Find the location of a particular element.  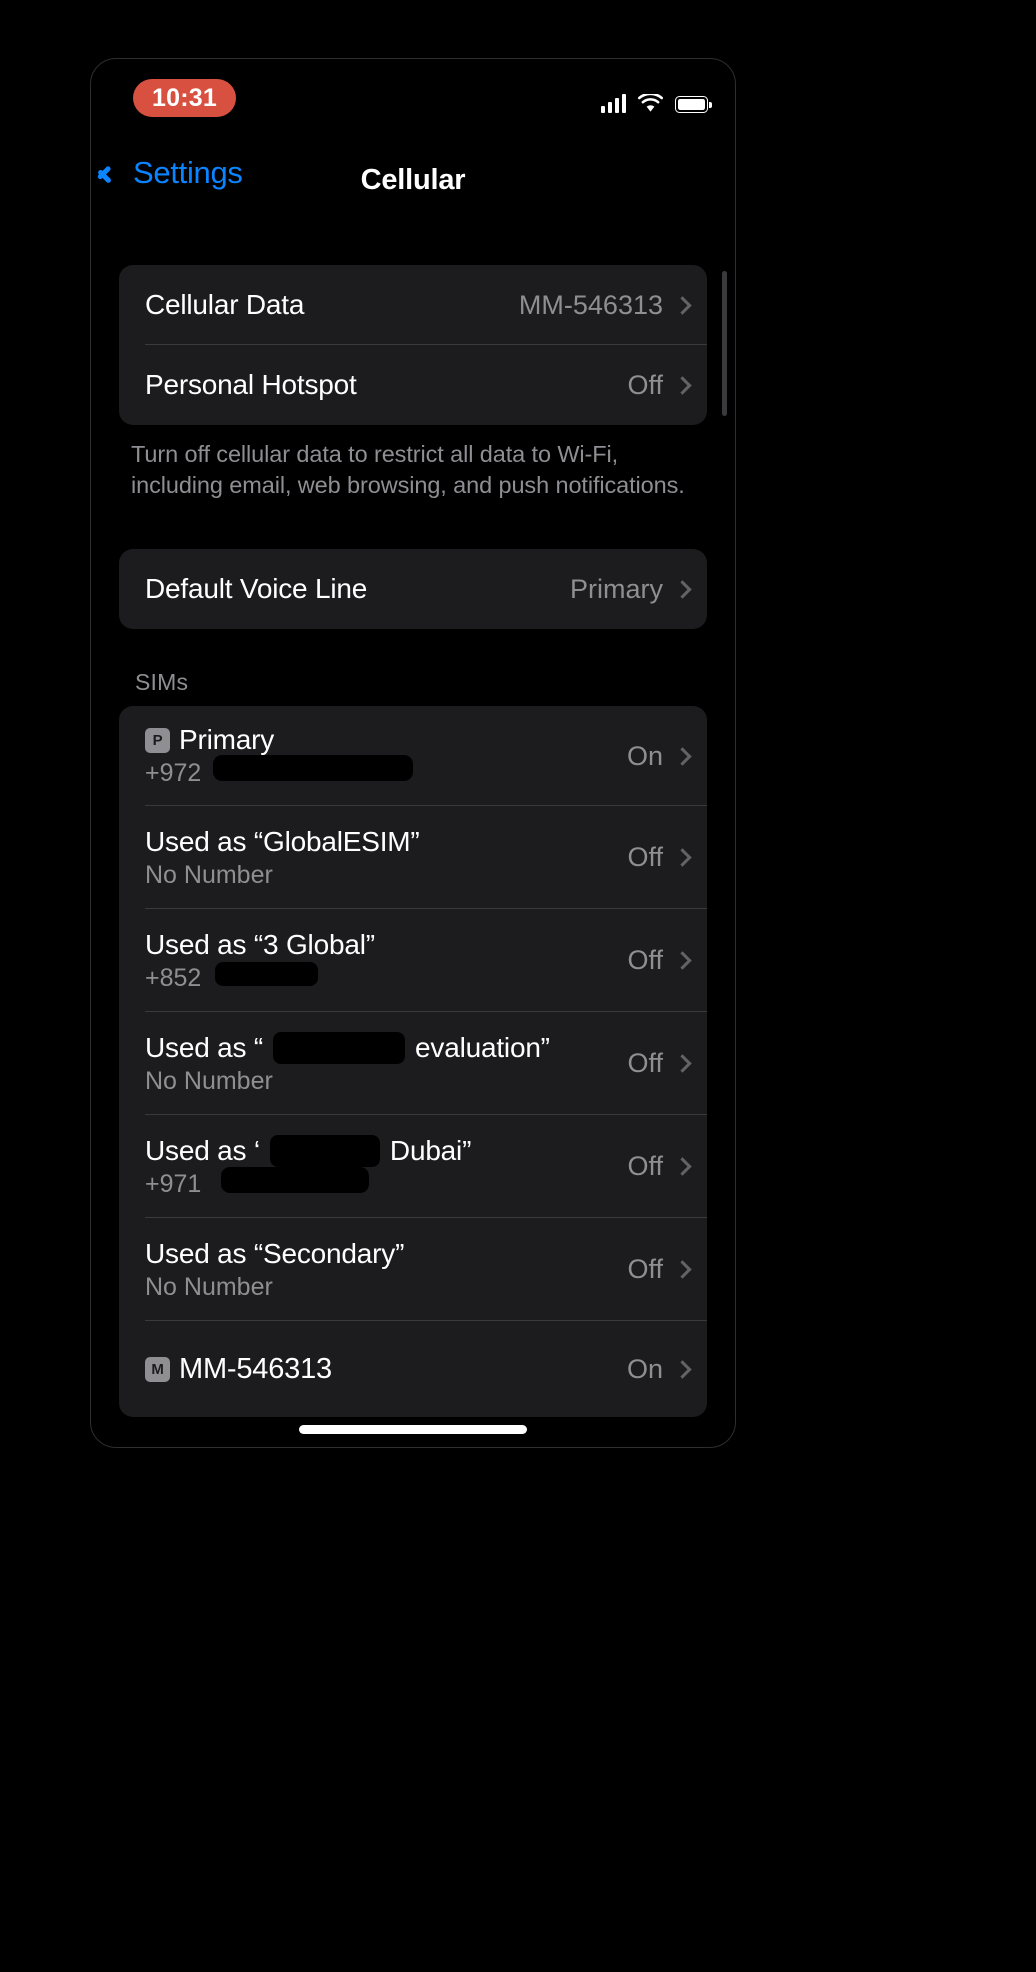

scrollbar-thumb is located at coordinates (724, 343).